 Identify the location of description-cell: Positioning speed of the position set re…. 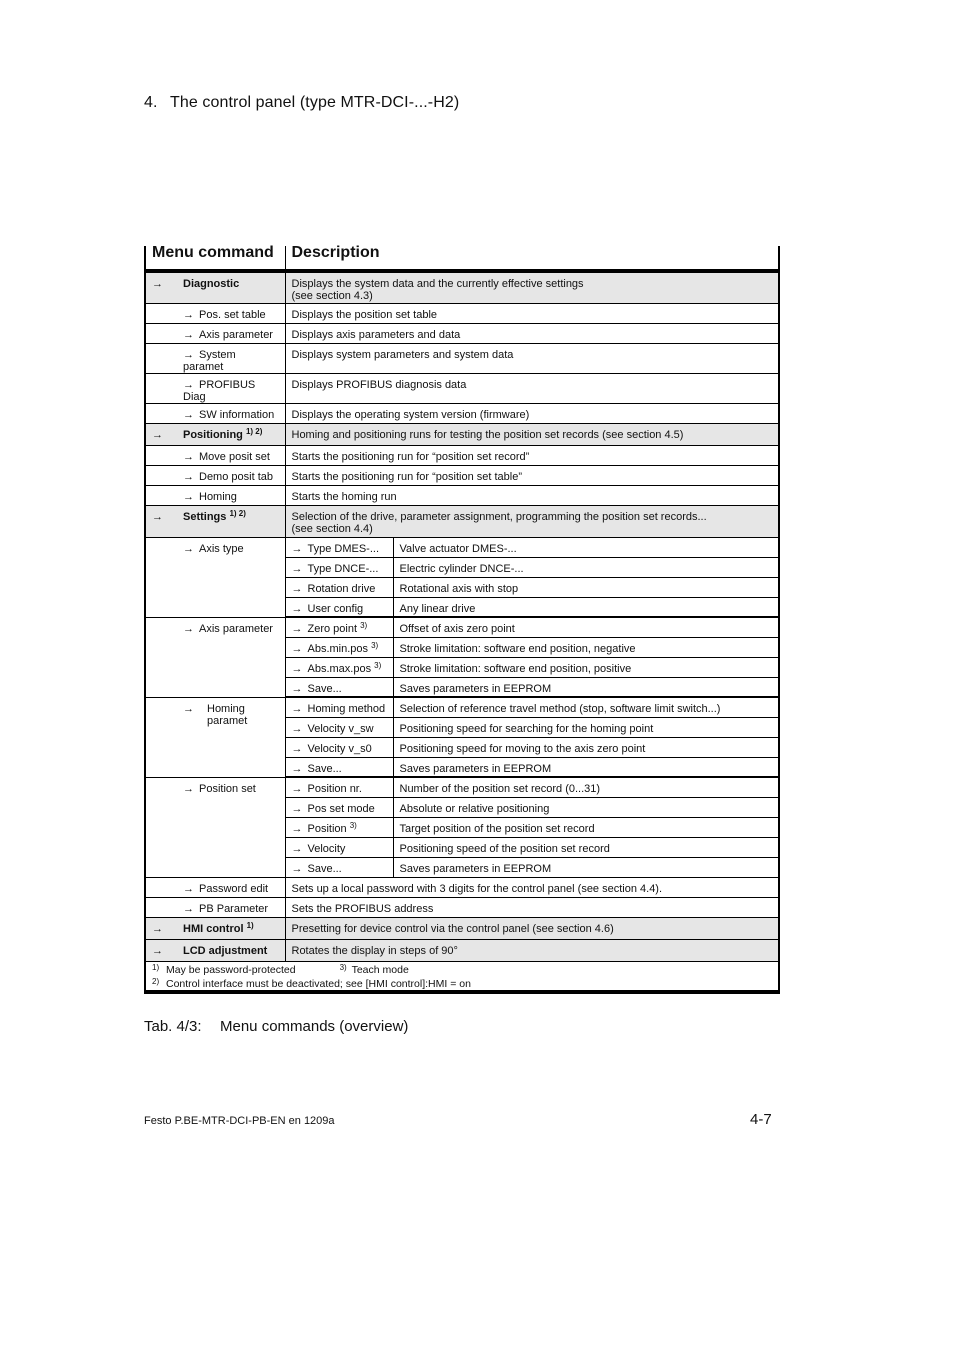
(586, 847).